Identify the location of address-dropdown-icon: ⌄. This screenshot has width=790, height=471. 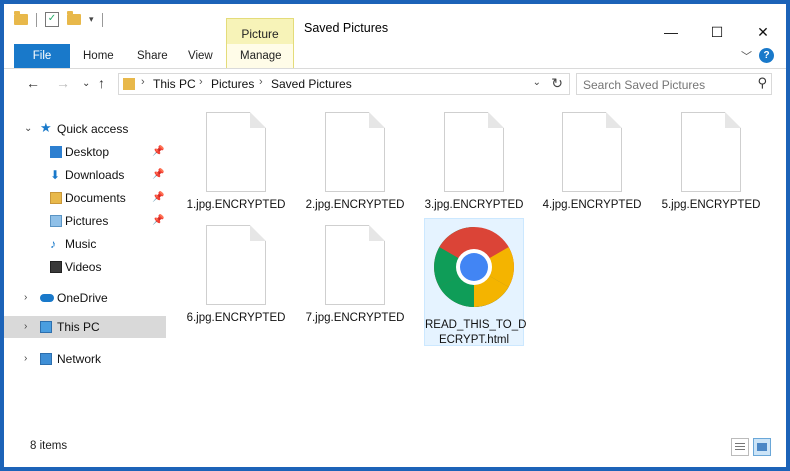
(537, 82).